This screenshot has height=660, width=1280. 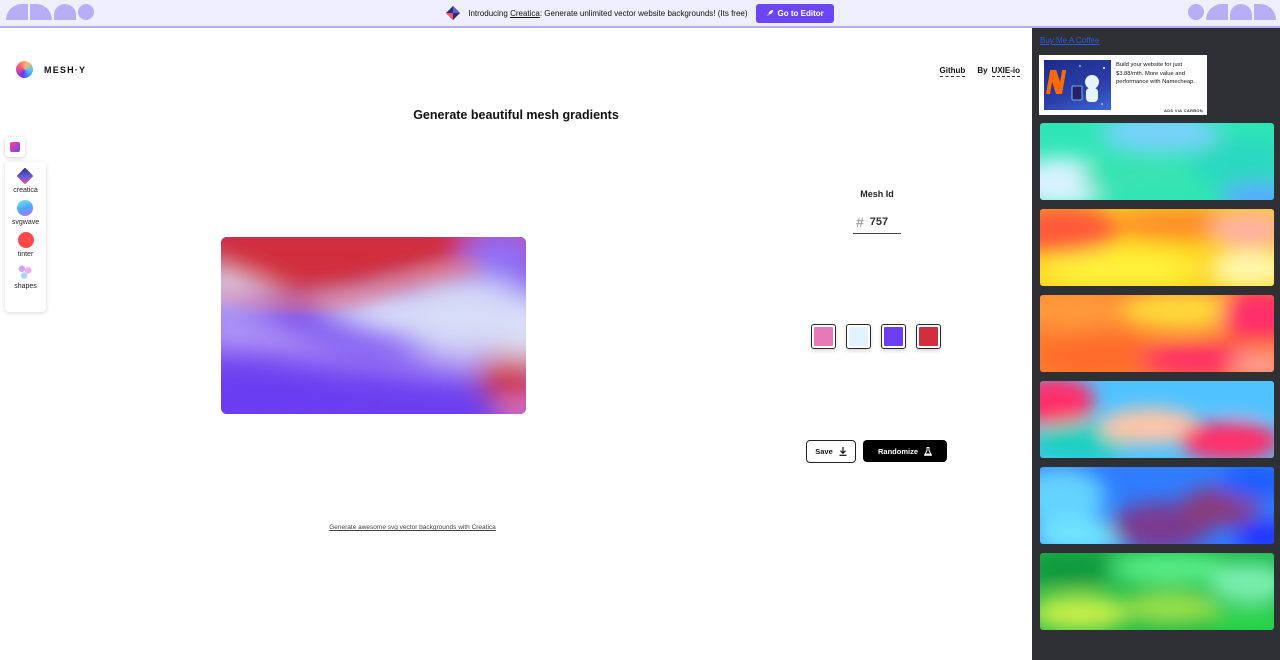 What do you see at coordinates (897, 451) in the screenshot?
I see `randomize-label: Randomize` at bounding box center [897, 451].